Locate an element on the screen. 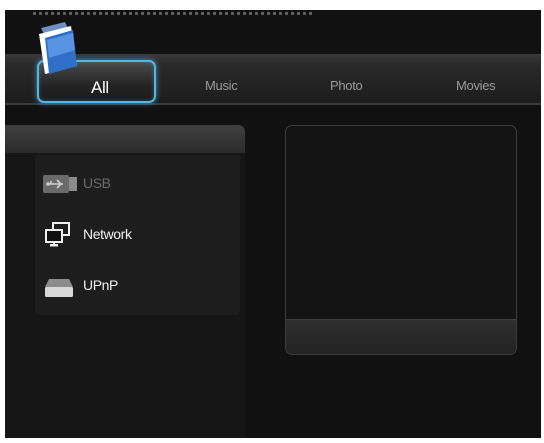 The height and width of the screenshot is (443, 544). upnp-icon is located at coordinates (59, 288).